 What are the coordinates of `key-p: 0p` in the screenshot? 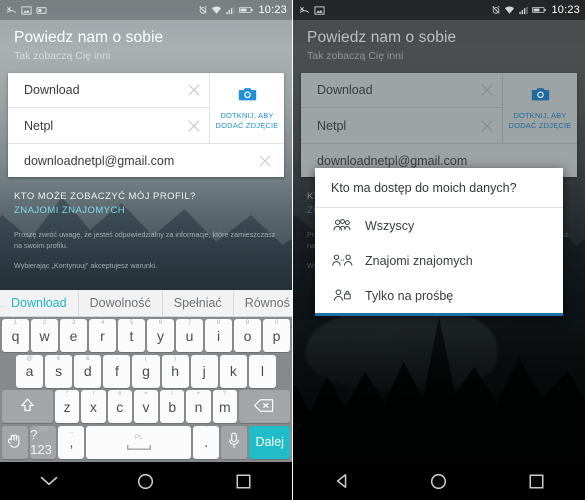 It's located at (276, 335).